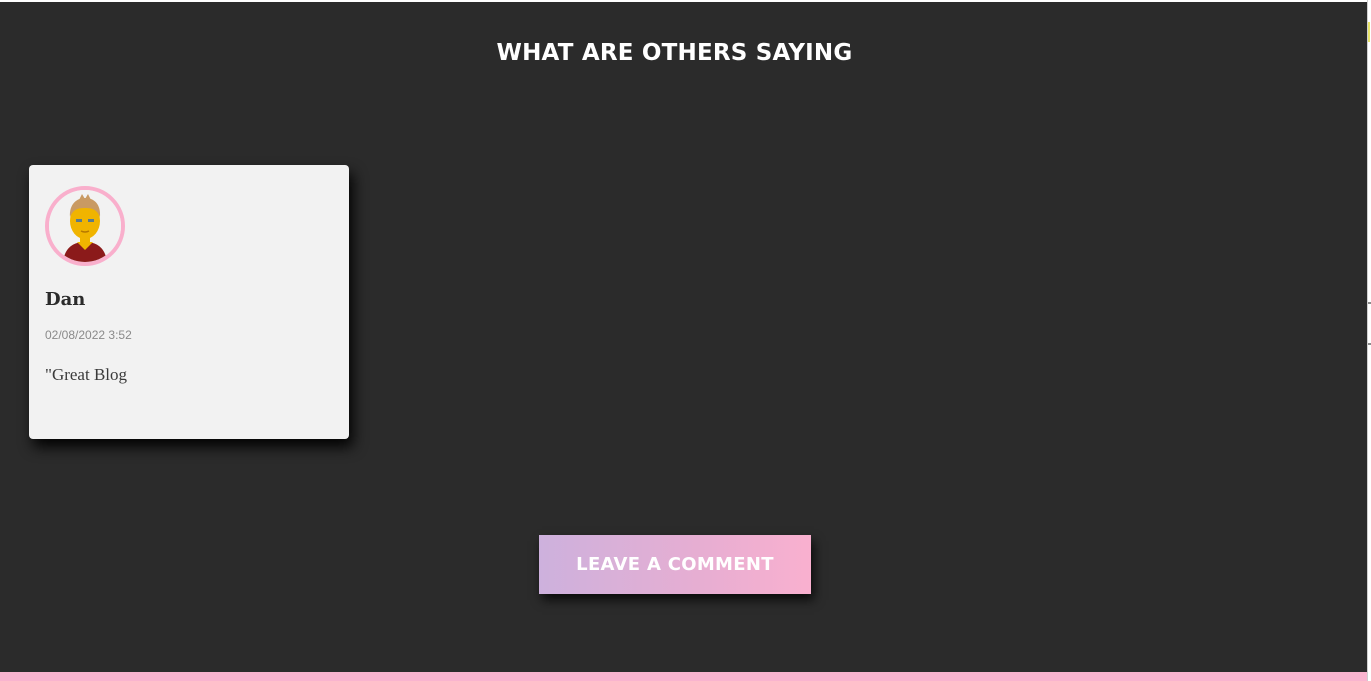 This screenshot has height=681, width=1371. I want to click on avatar, so click(85, 226).